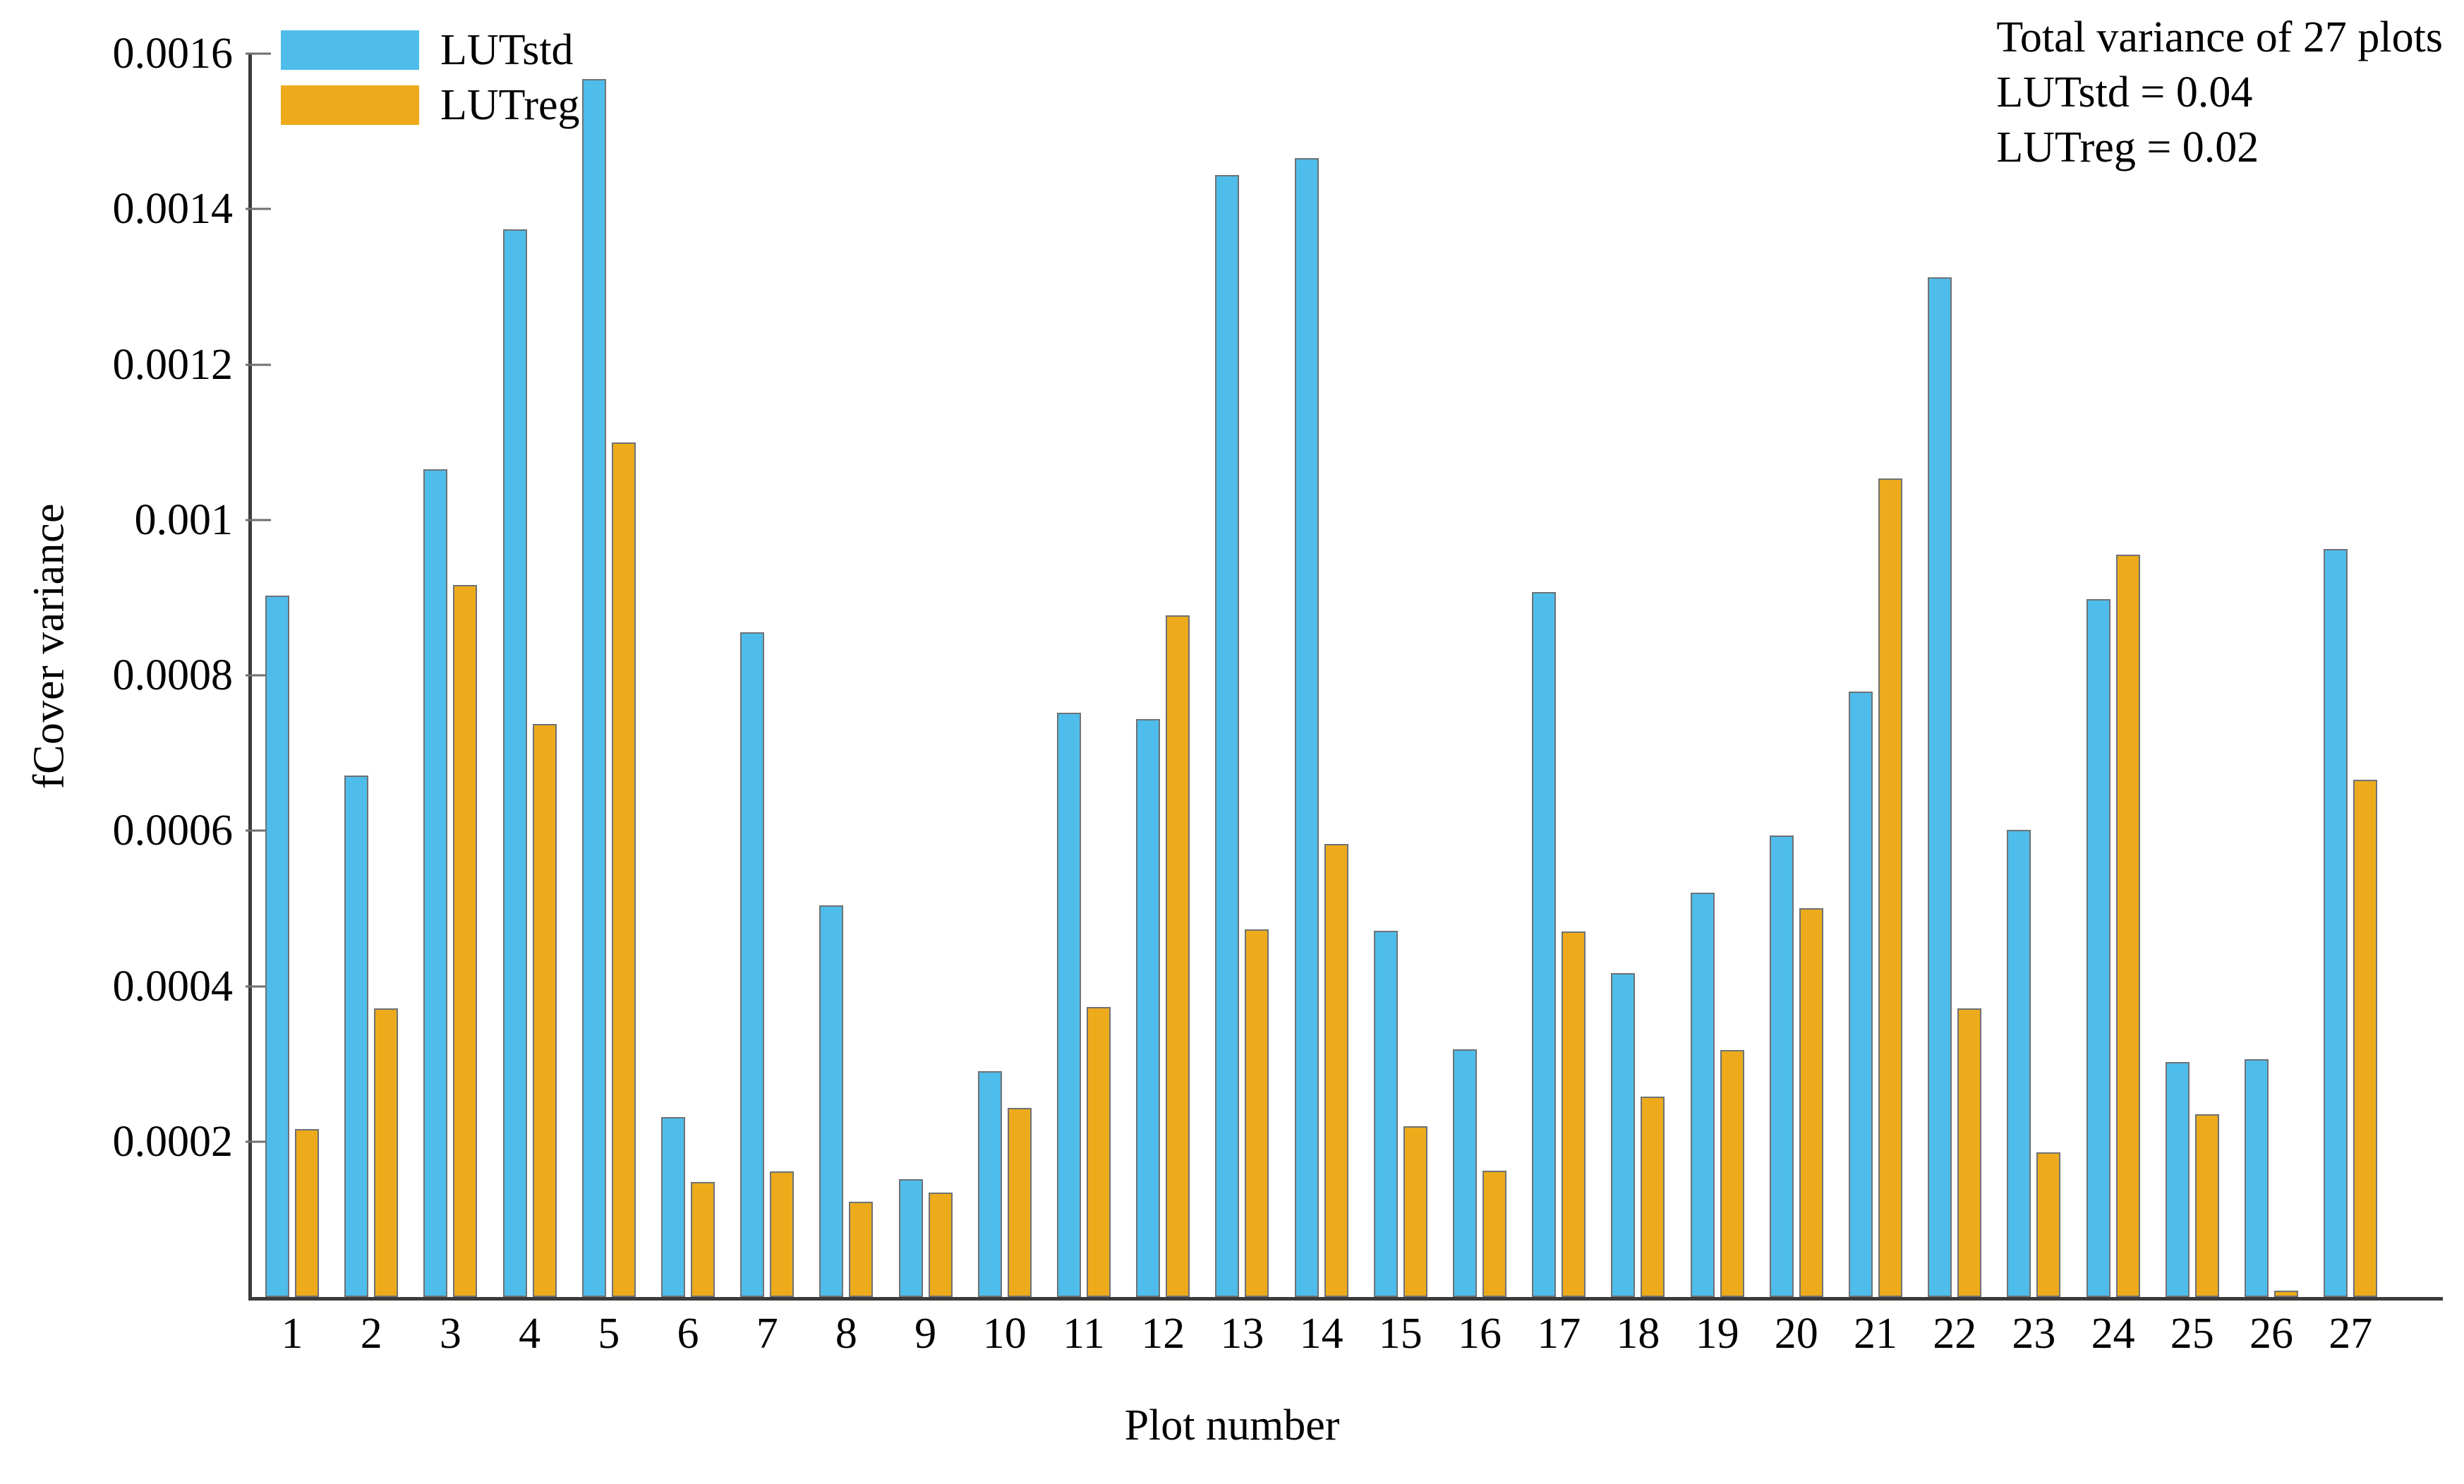  Describe the element at coordinates (2127, 147) in the screenshot. I see `annotation-line-lutreg: LUTreg = 0.02` at that location.